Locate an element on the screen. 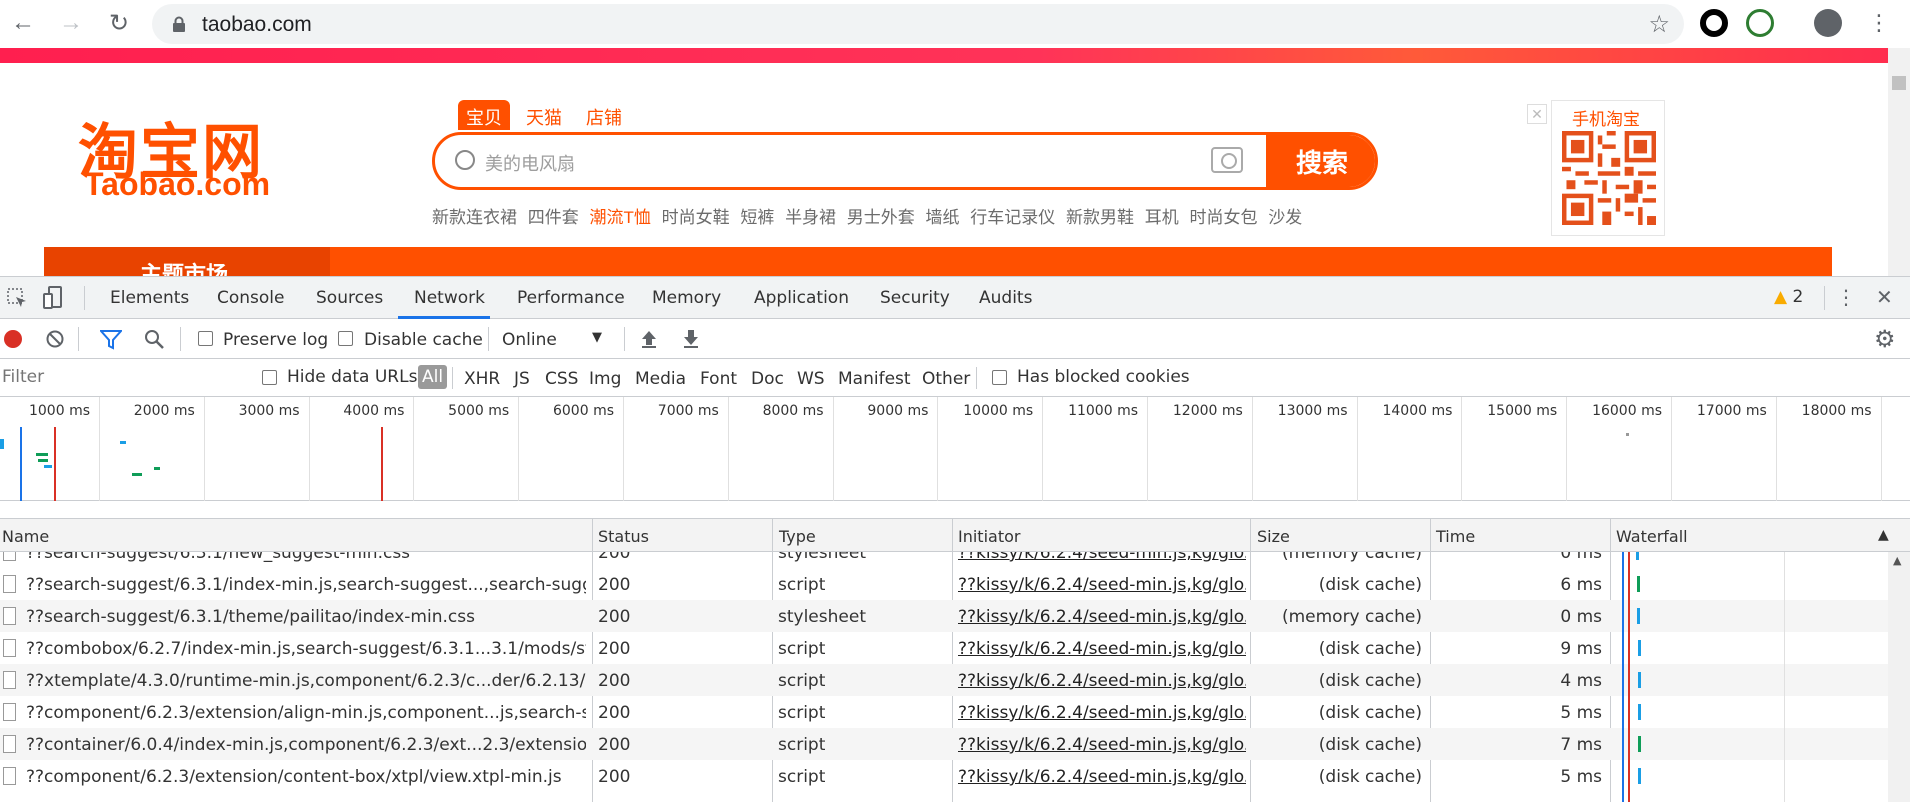  preserve-log-checkbox is located at coordinates (205, 338).